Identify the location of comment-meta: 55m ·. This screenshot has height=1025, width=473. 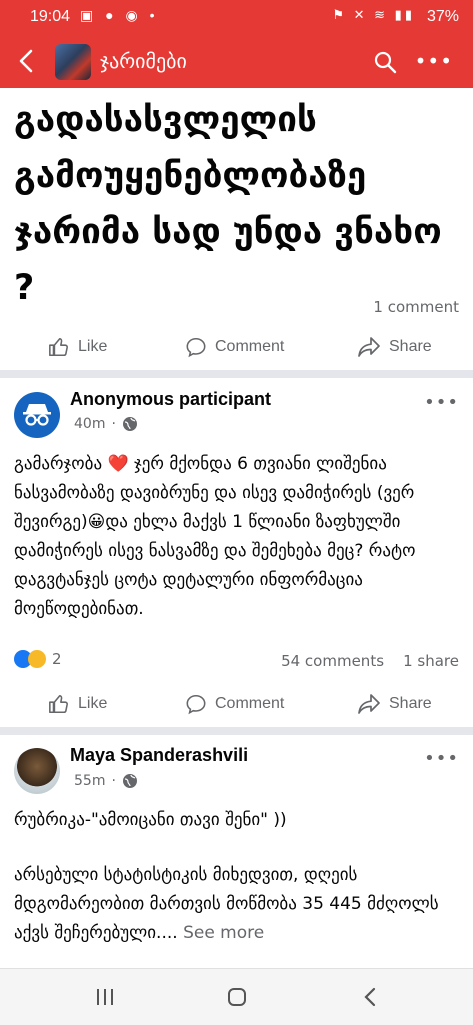
(106, 781).